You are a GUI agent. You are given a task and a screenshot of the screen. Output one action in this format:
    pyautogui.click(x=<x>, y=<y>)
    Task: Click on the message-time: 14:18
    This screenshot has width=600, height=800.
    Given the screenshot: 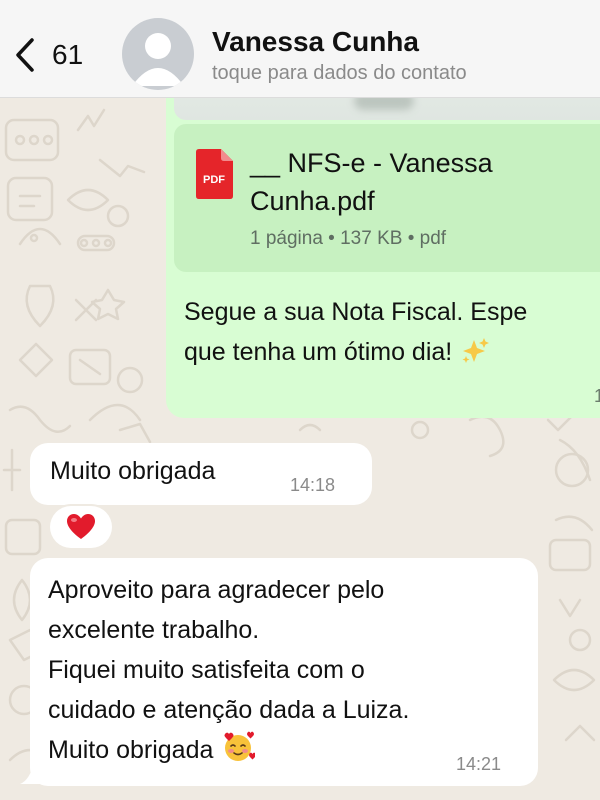 What is the action you would take?
    pyautogui.click(x=313, y=485)
    